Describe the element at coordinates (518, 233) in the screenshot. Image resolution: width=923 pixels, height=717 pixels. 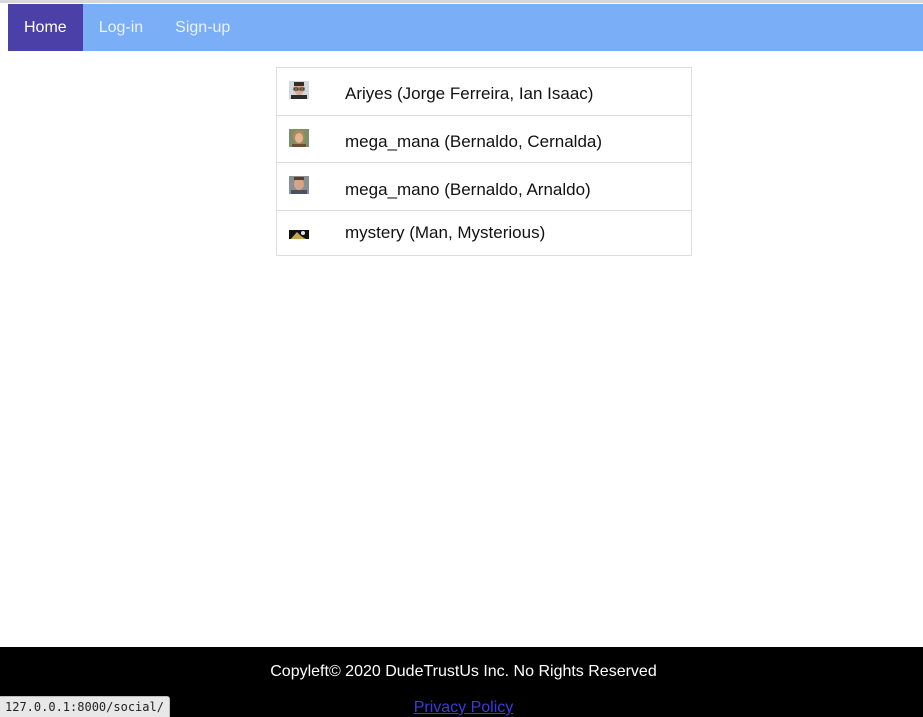
I see `user-name: mystery (Man, Mysterious)` at that location.